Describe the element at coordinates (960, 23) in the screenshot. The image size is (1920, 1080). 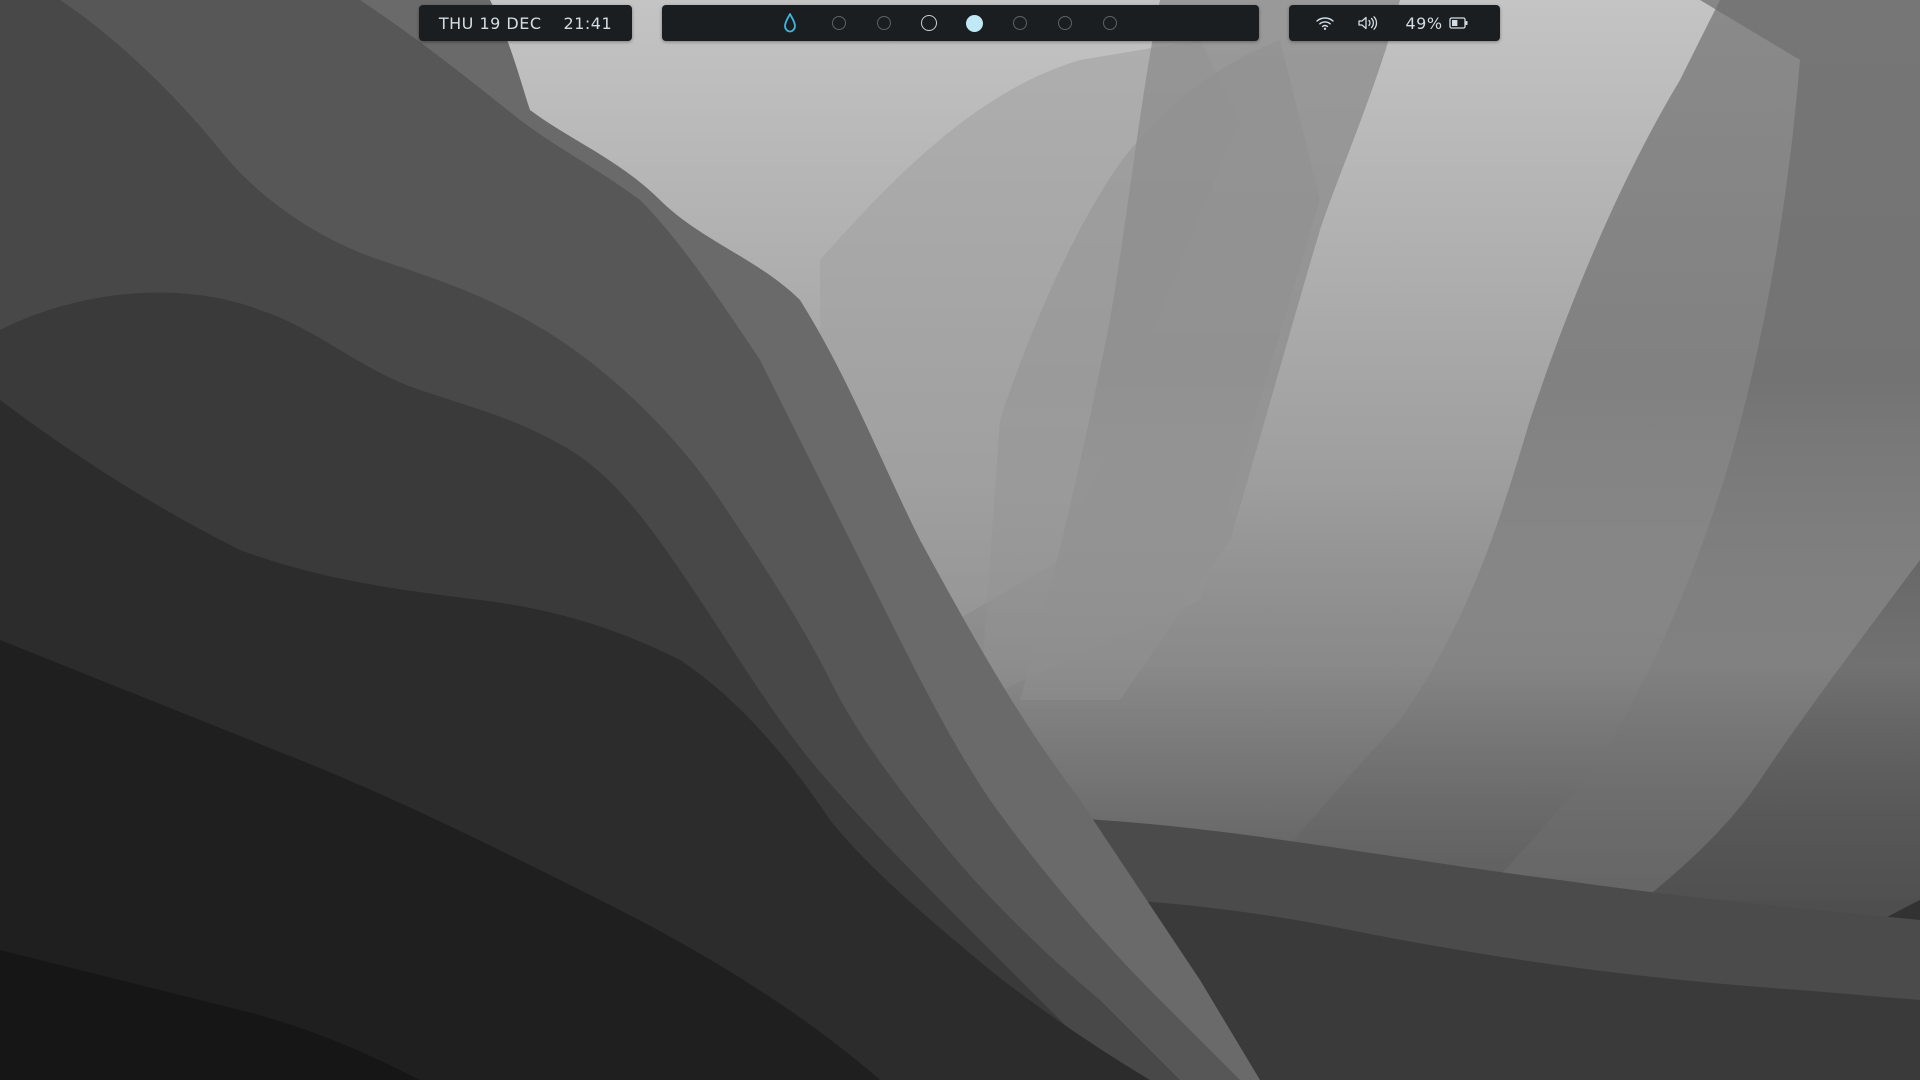
I see `workspace-switcher` at that location.